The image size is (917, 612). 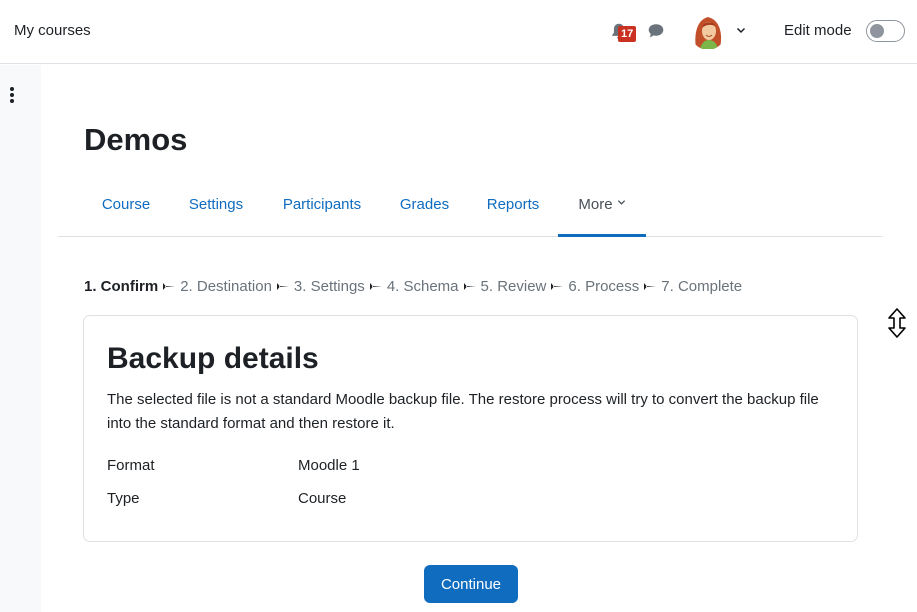 What do you see at coordinates (627, 34) in the screenshot?
I see `notification-count-badge: 17` at bounding box center [627, 34].